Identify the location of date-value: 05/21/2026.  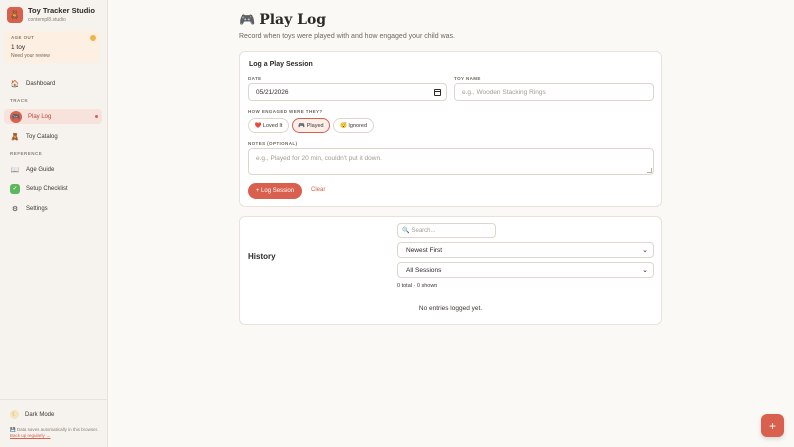
(272, 92).